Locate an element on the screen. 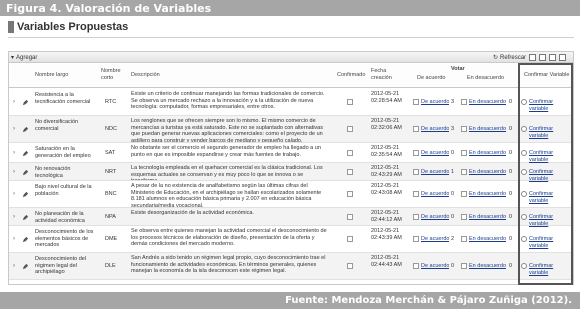  col-created: Fecha creación is located at coordinates (384, 74).